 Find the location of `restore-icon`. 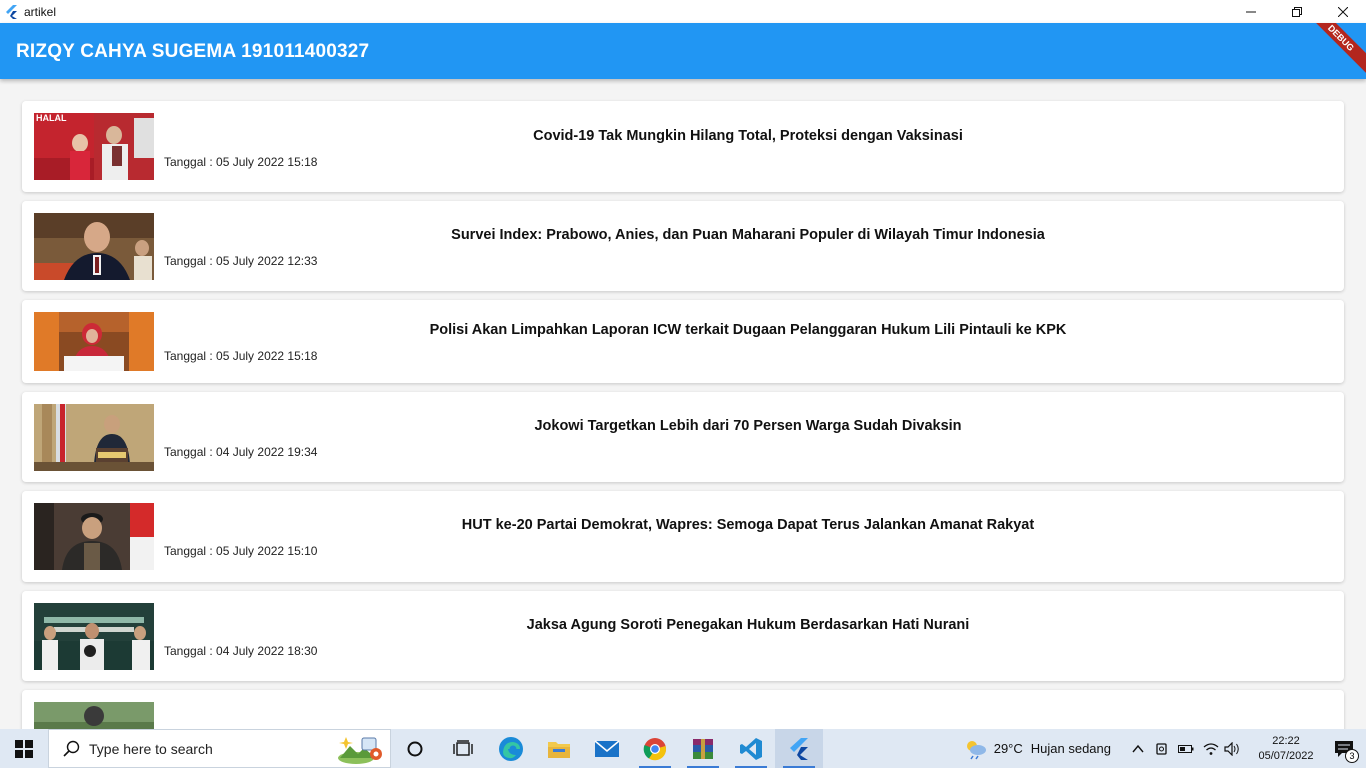

restore-icon is located at coordinates (1297, 11).